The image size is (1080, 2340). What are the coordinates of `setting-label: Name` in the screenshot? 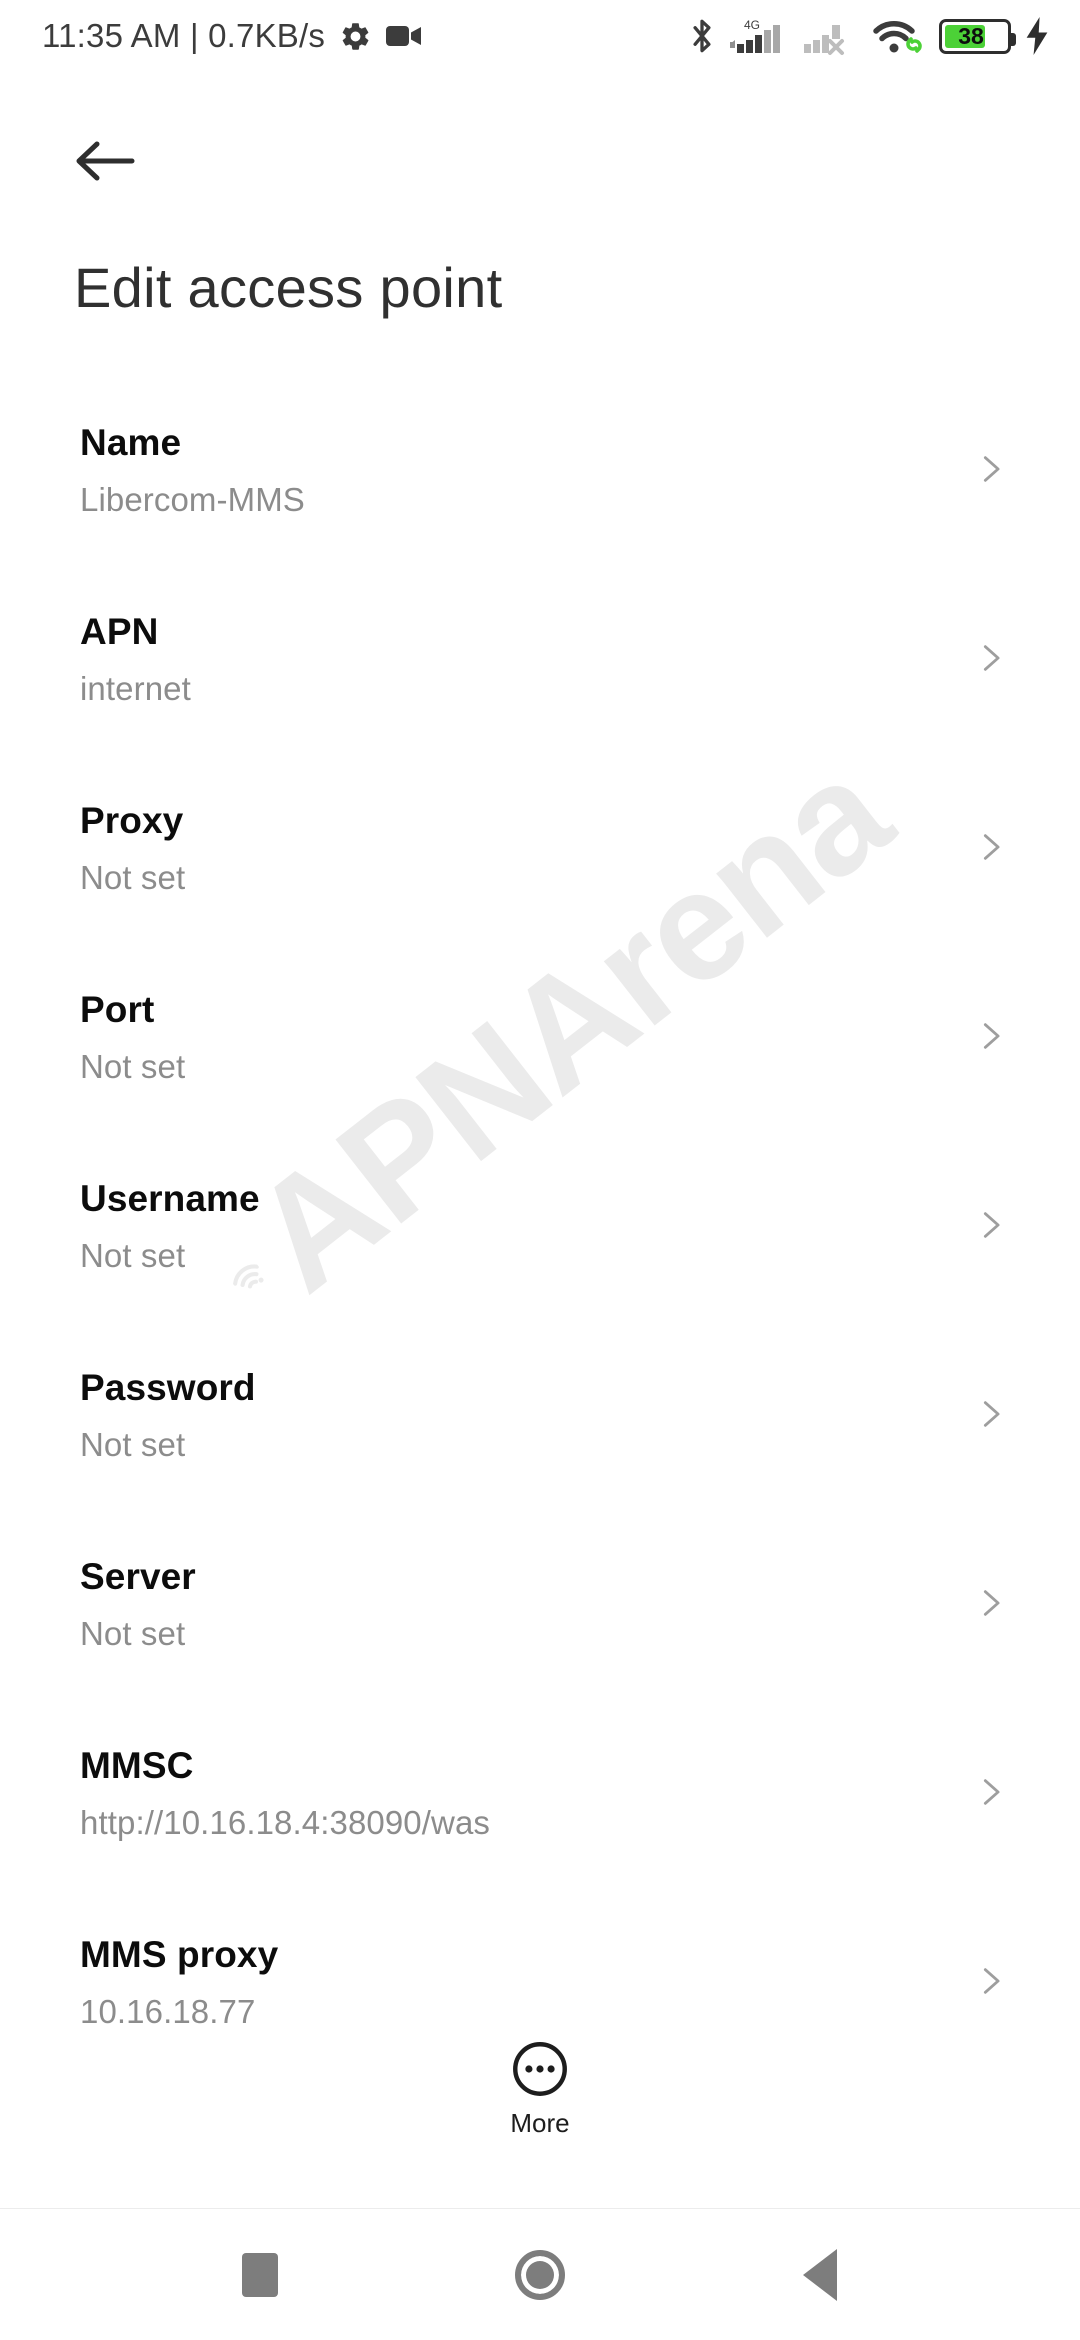 It's located at (131, 442).